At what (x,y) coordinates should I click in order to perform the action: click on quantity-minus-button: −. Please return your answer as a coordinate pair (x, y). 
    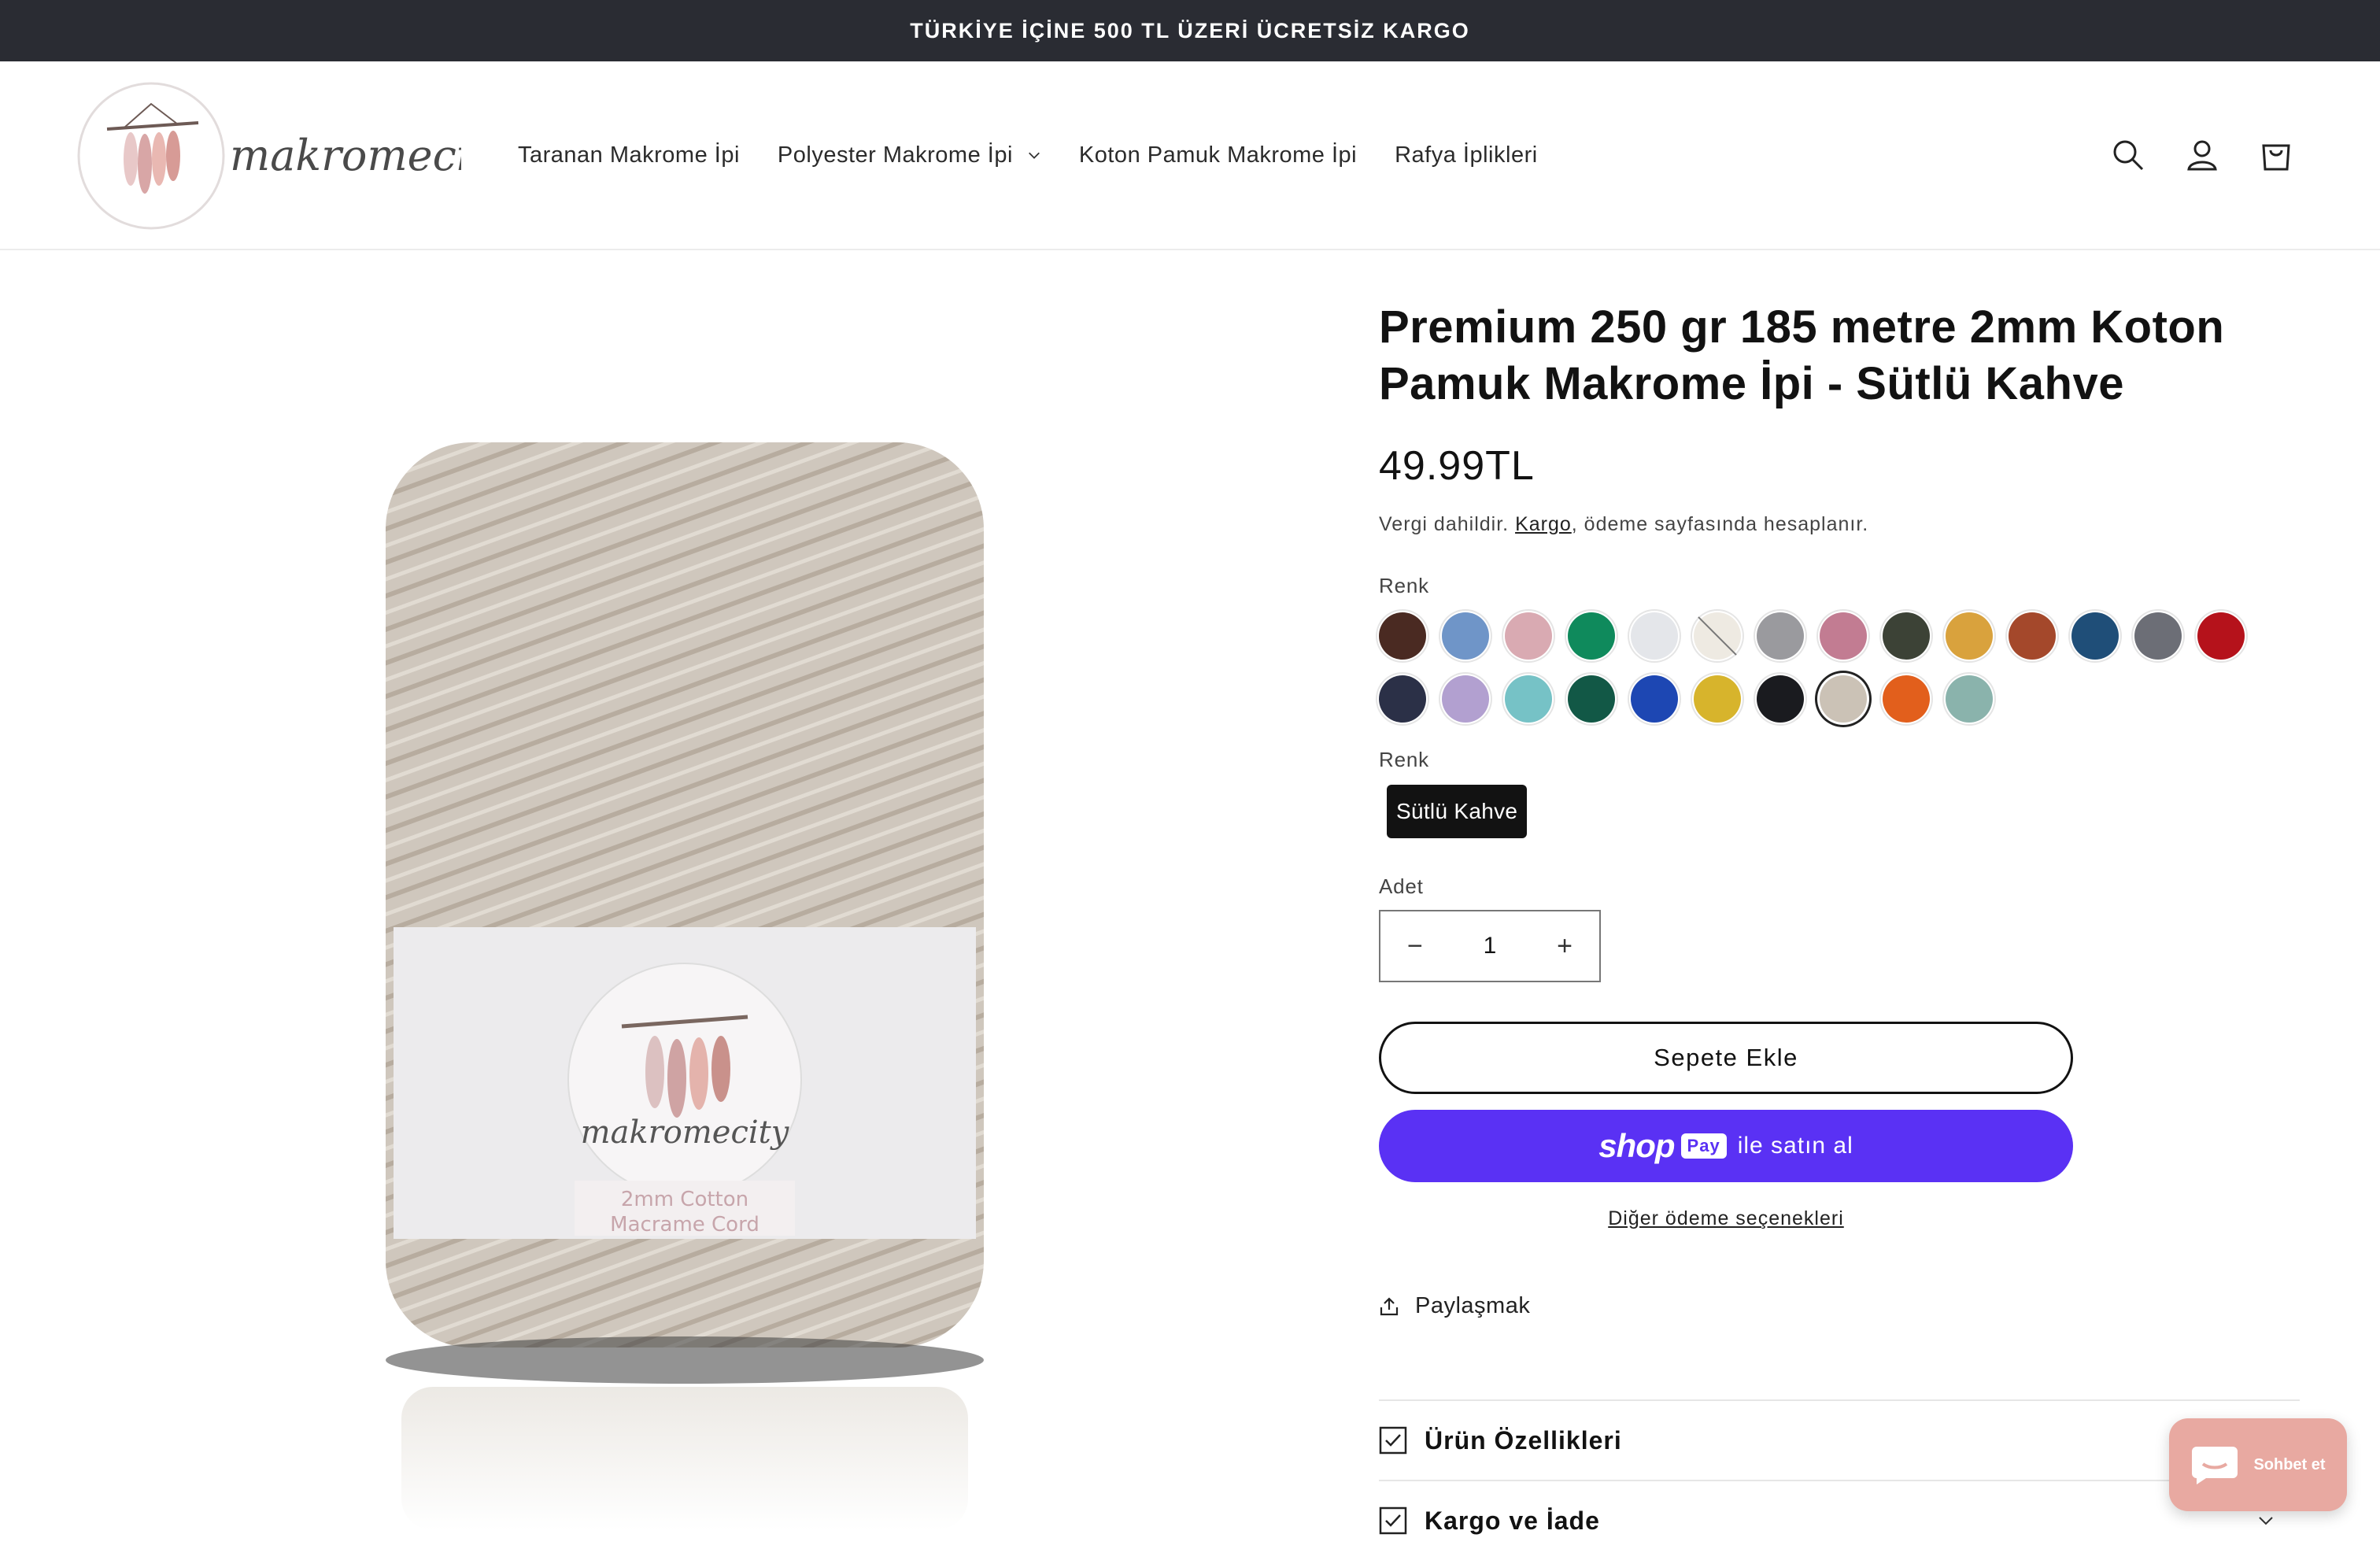
    Looking at the image, I should click on (1415, 946).